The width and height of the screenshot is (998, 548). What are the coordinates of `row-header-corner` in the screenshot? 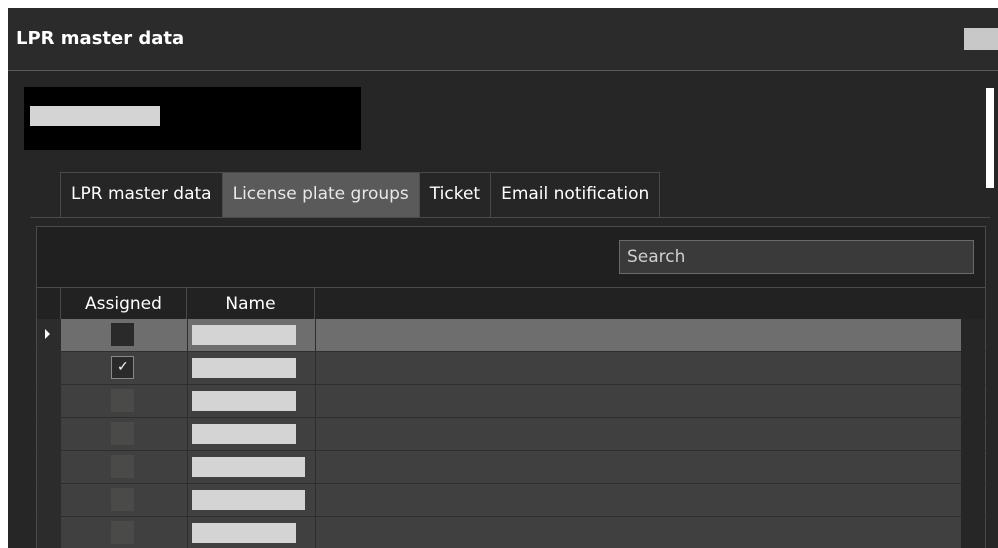 It's located at (49, 303).